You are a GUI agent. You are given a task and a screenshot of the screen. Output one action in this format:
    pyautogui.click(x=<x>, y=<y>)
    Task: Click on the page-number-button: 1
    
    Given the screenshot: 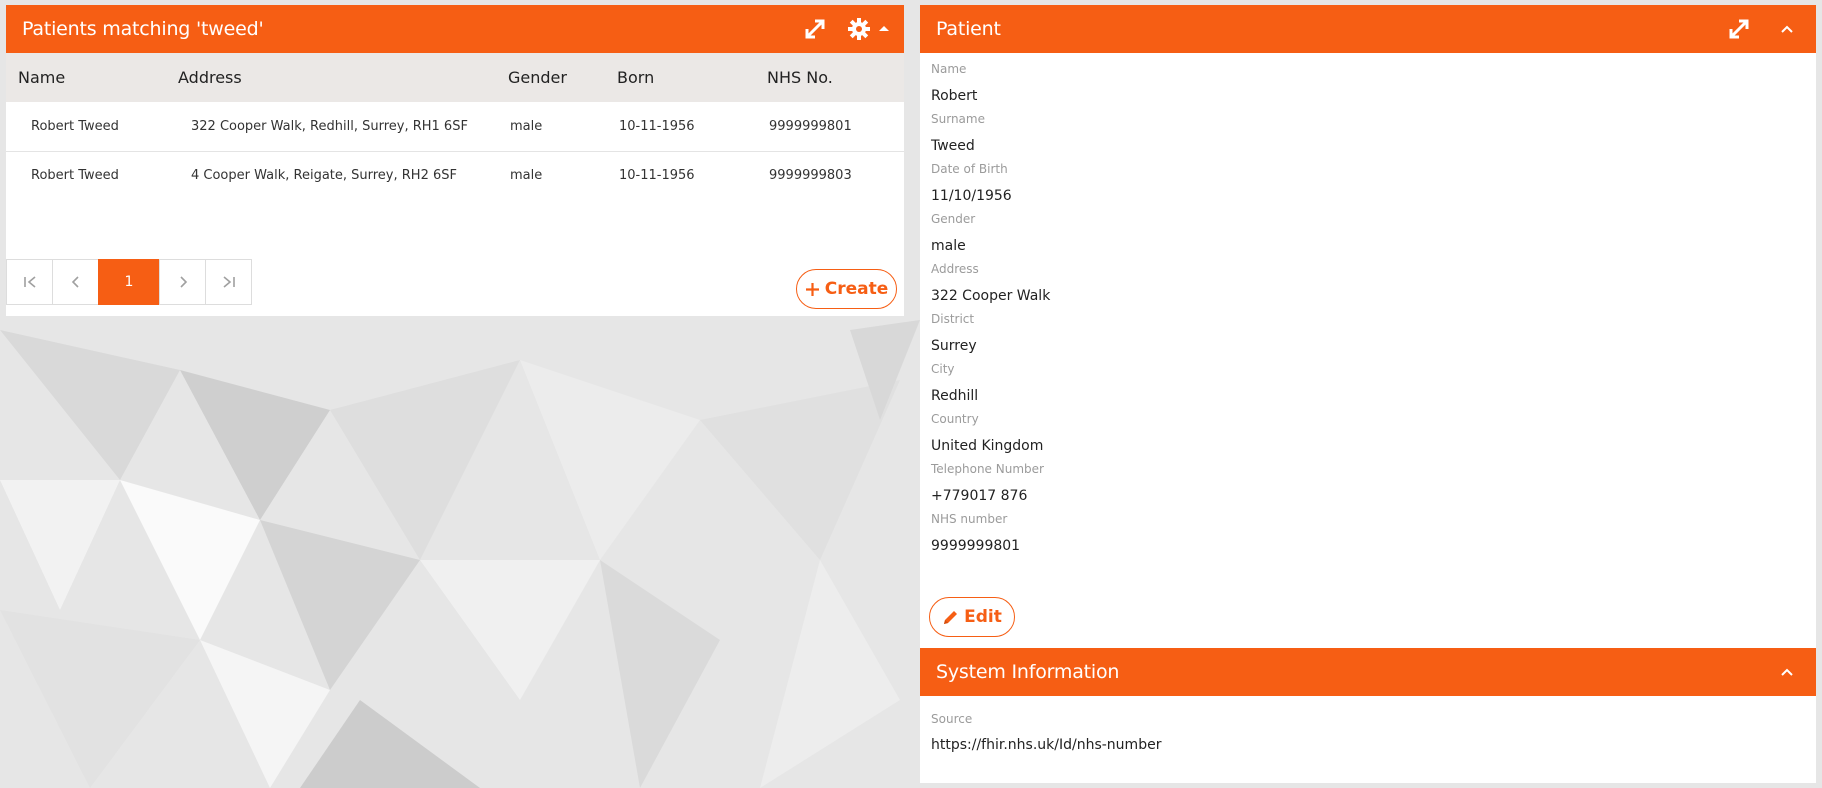 What is the action you would take?
    pyautogui.click(x=129, y=282)
    